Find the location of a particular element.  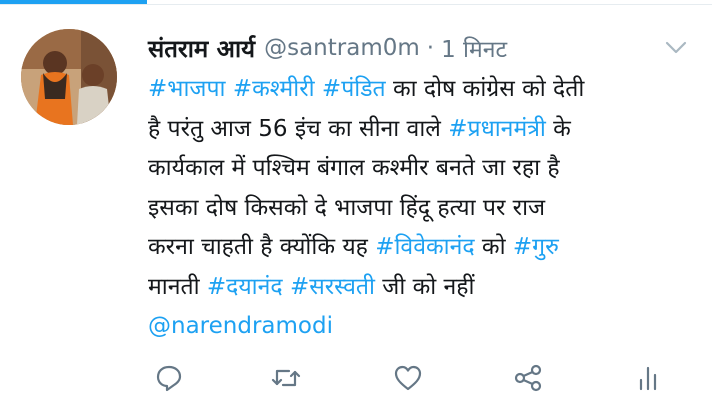

analytics-icon is located at coordinates (648, 378).